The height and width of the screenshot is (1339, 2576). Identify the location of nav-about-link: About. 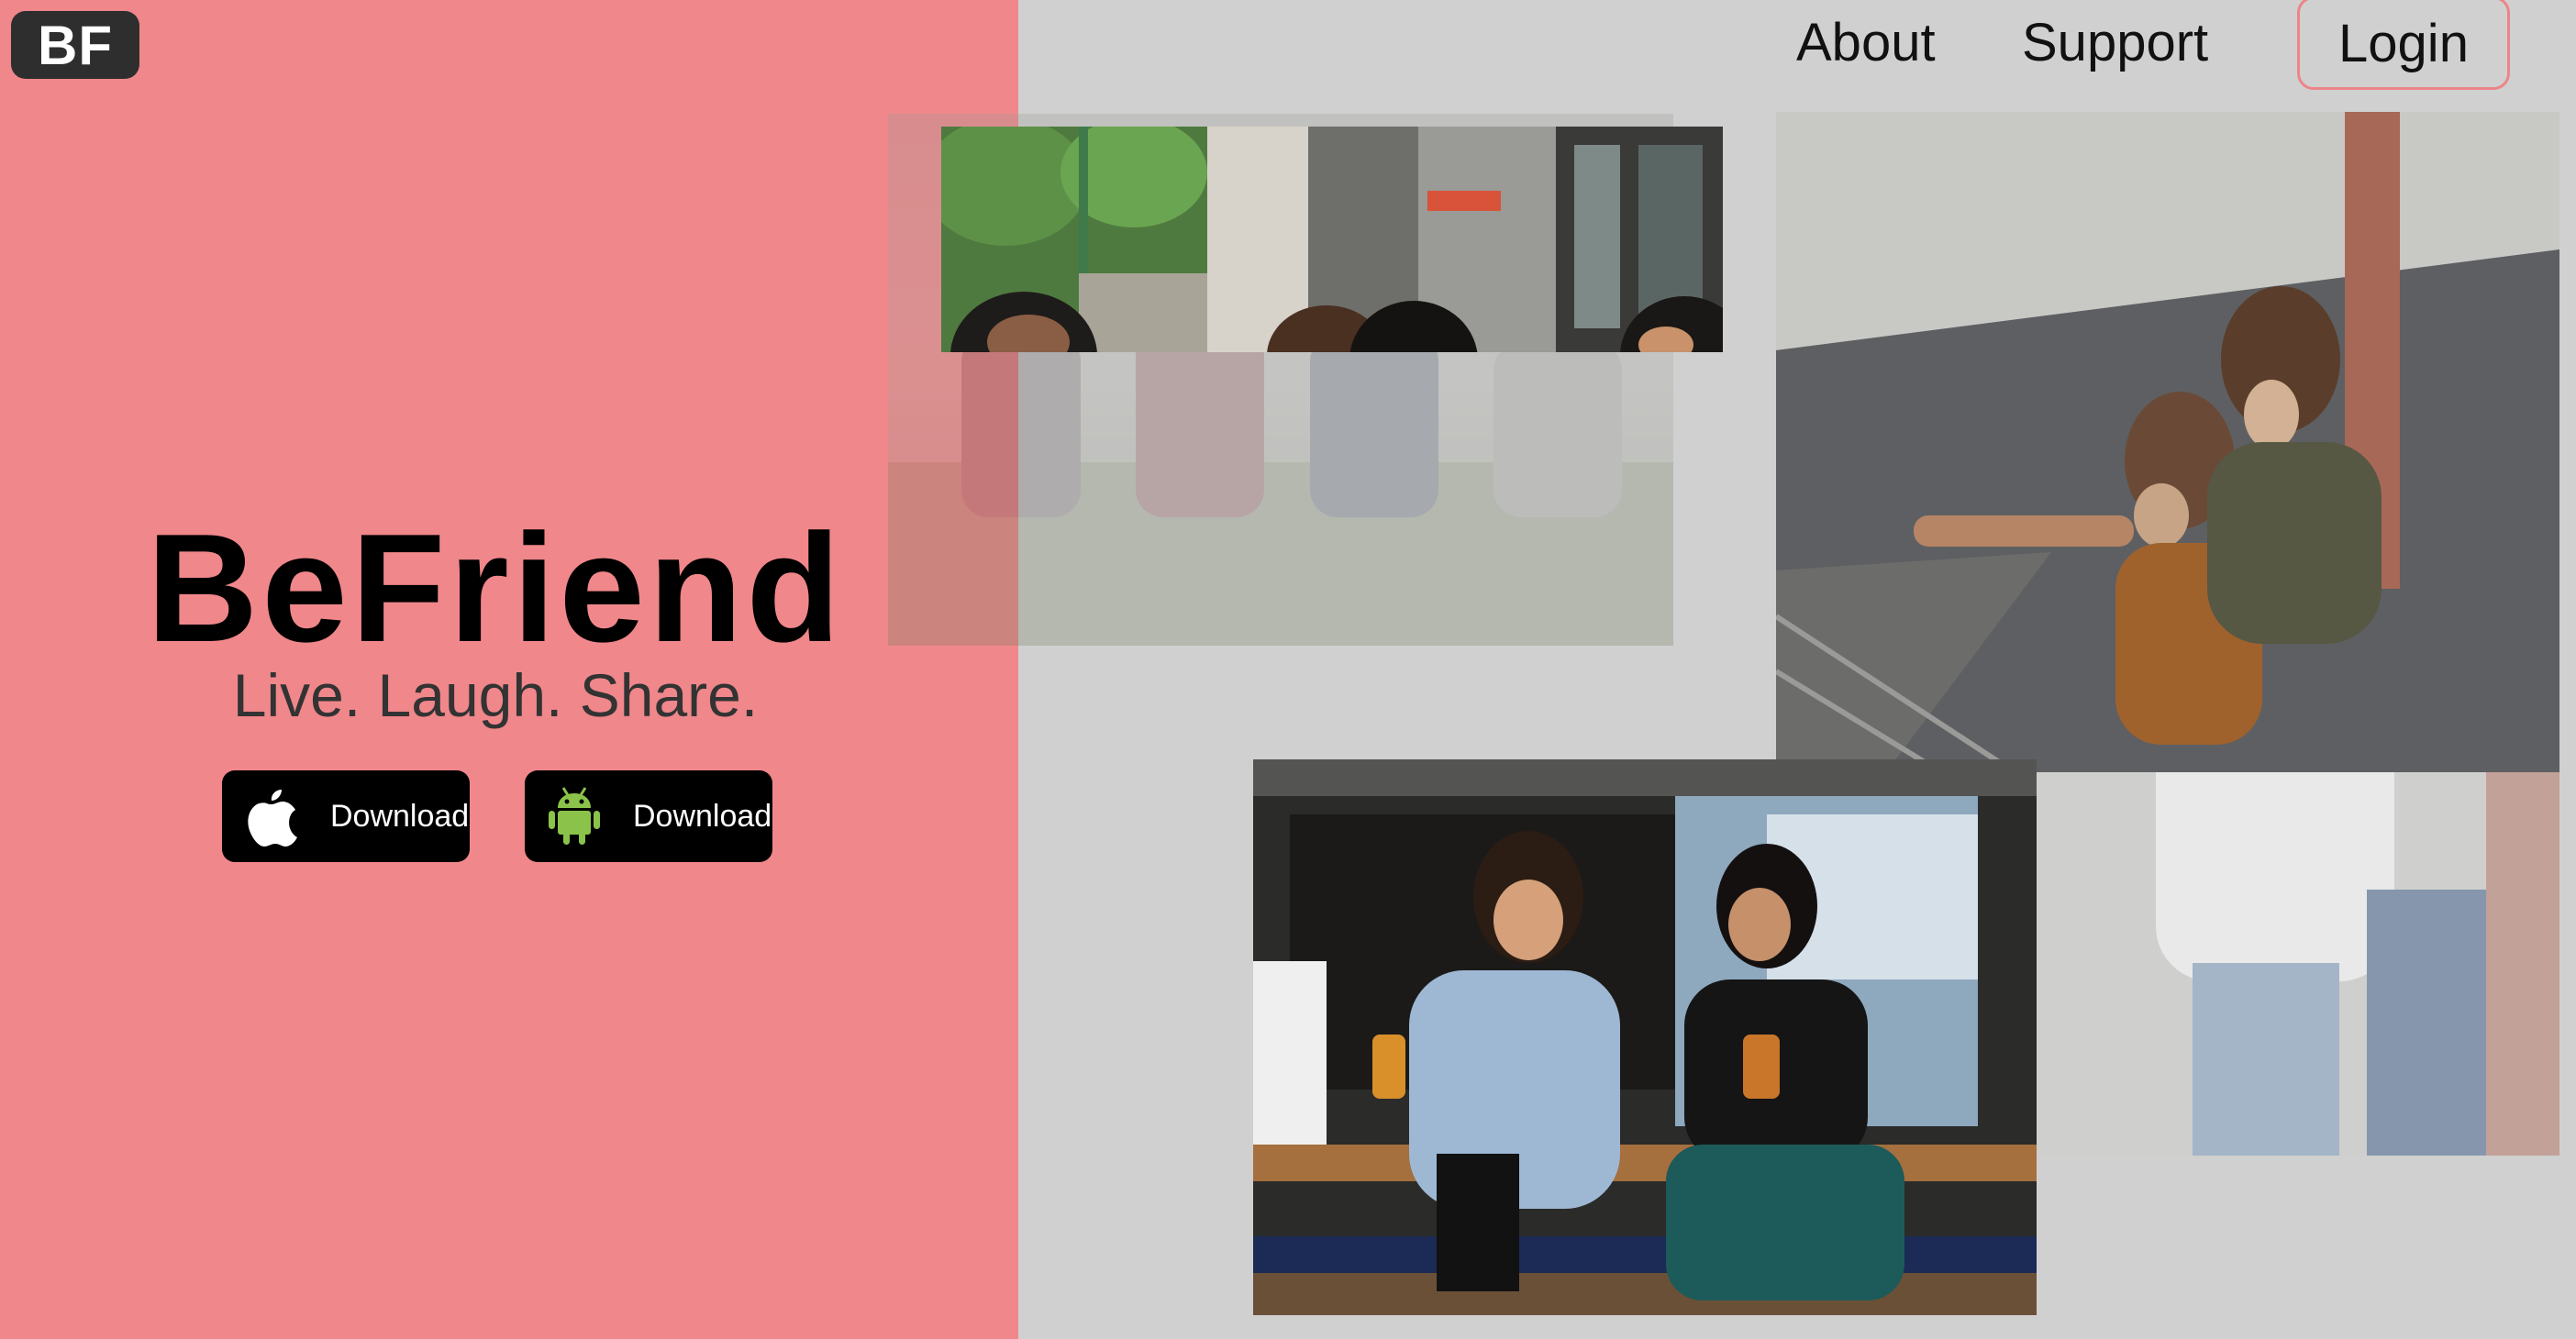
(1866, 42).